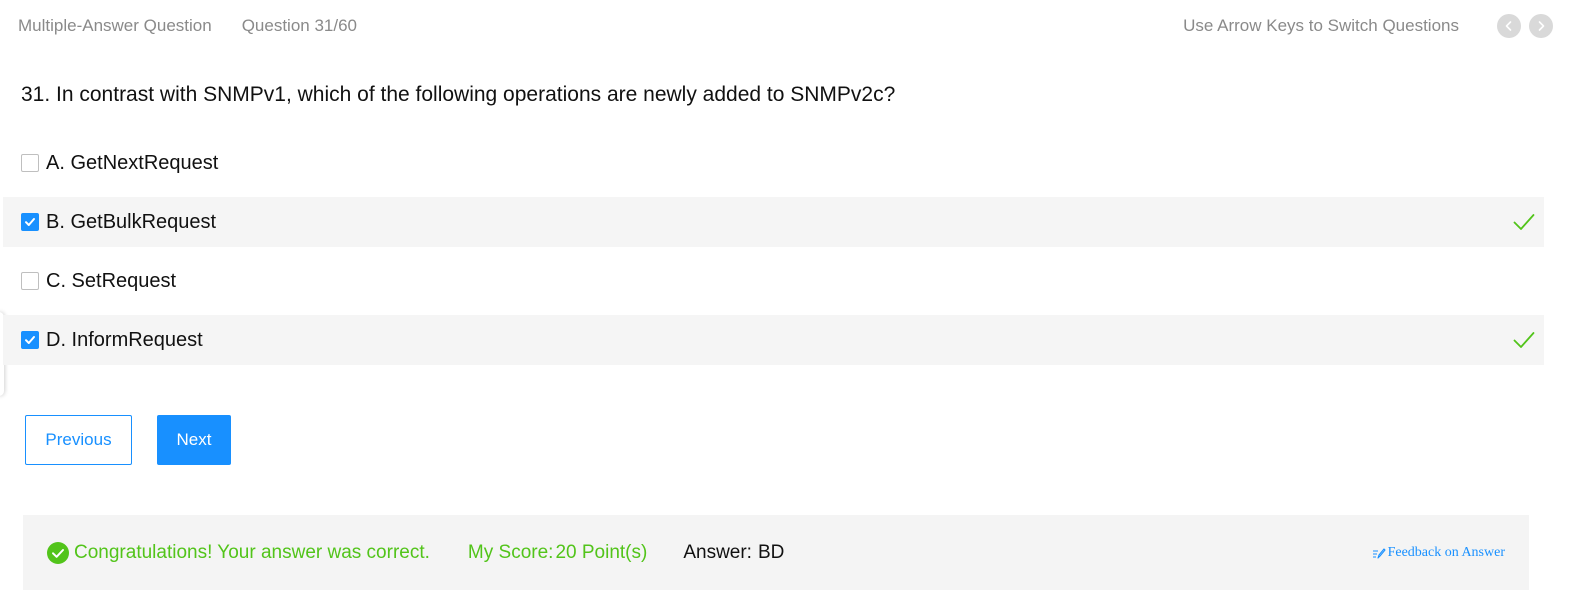 The width and height of the screenshot is (1571, 594). I want to click on feedback-link-label: Feedback on Answer, so click(1446, 552).